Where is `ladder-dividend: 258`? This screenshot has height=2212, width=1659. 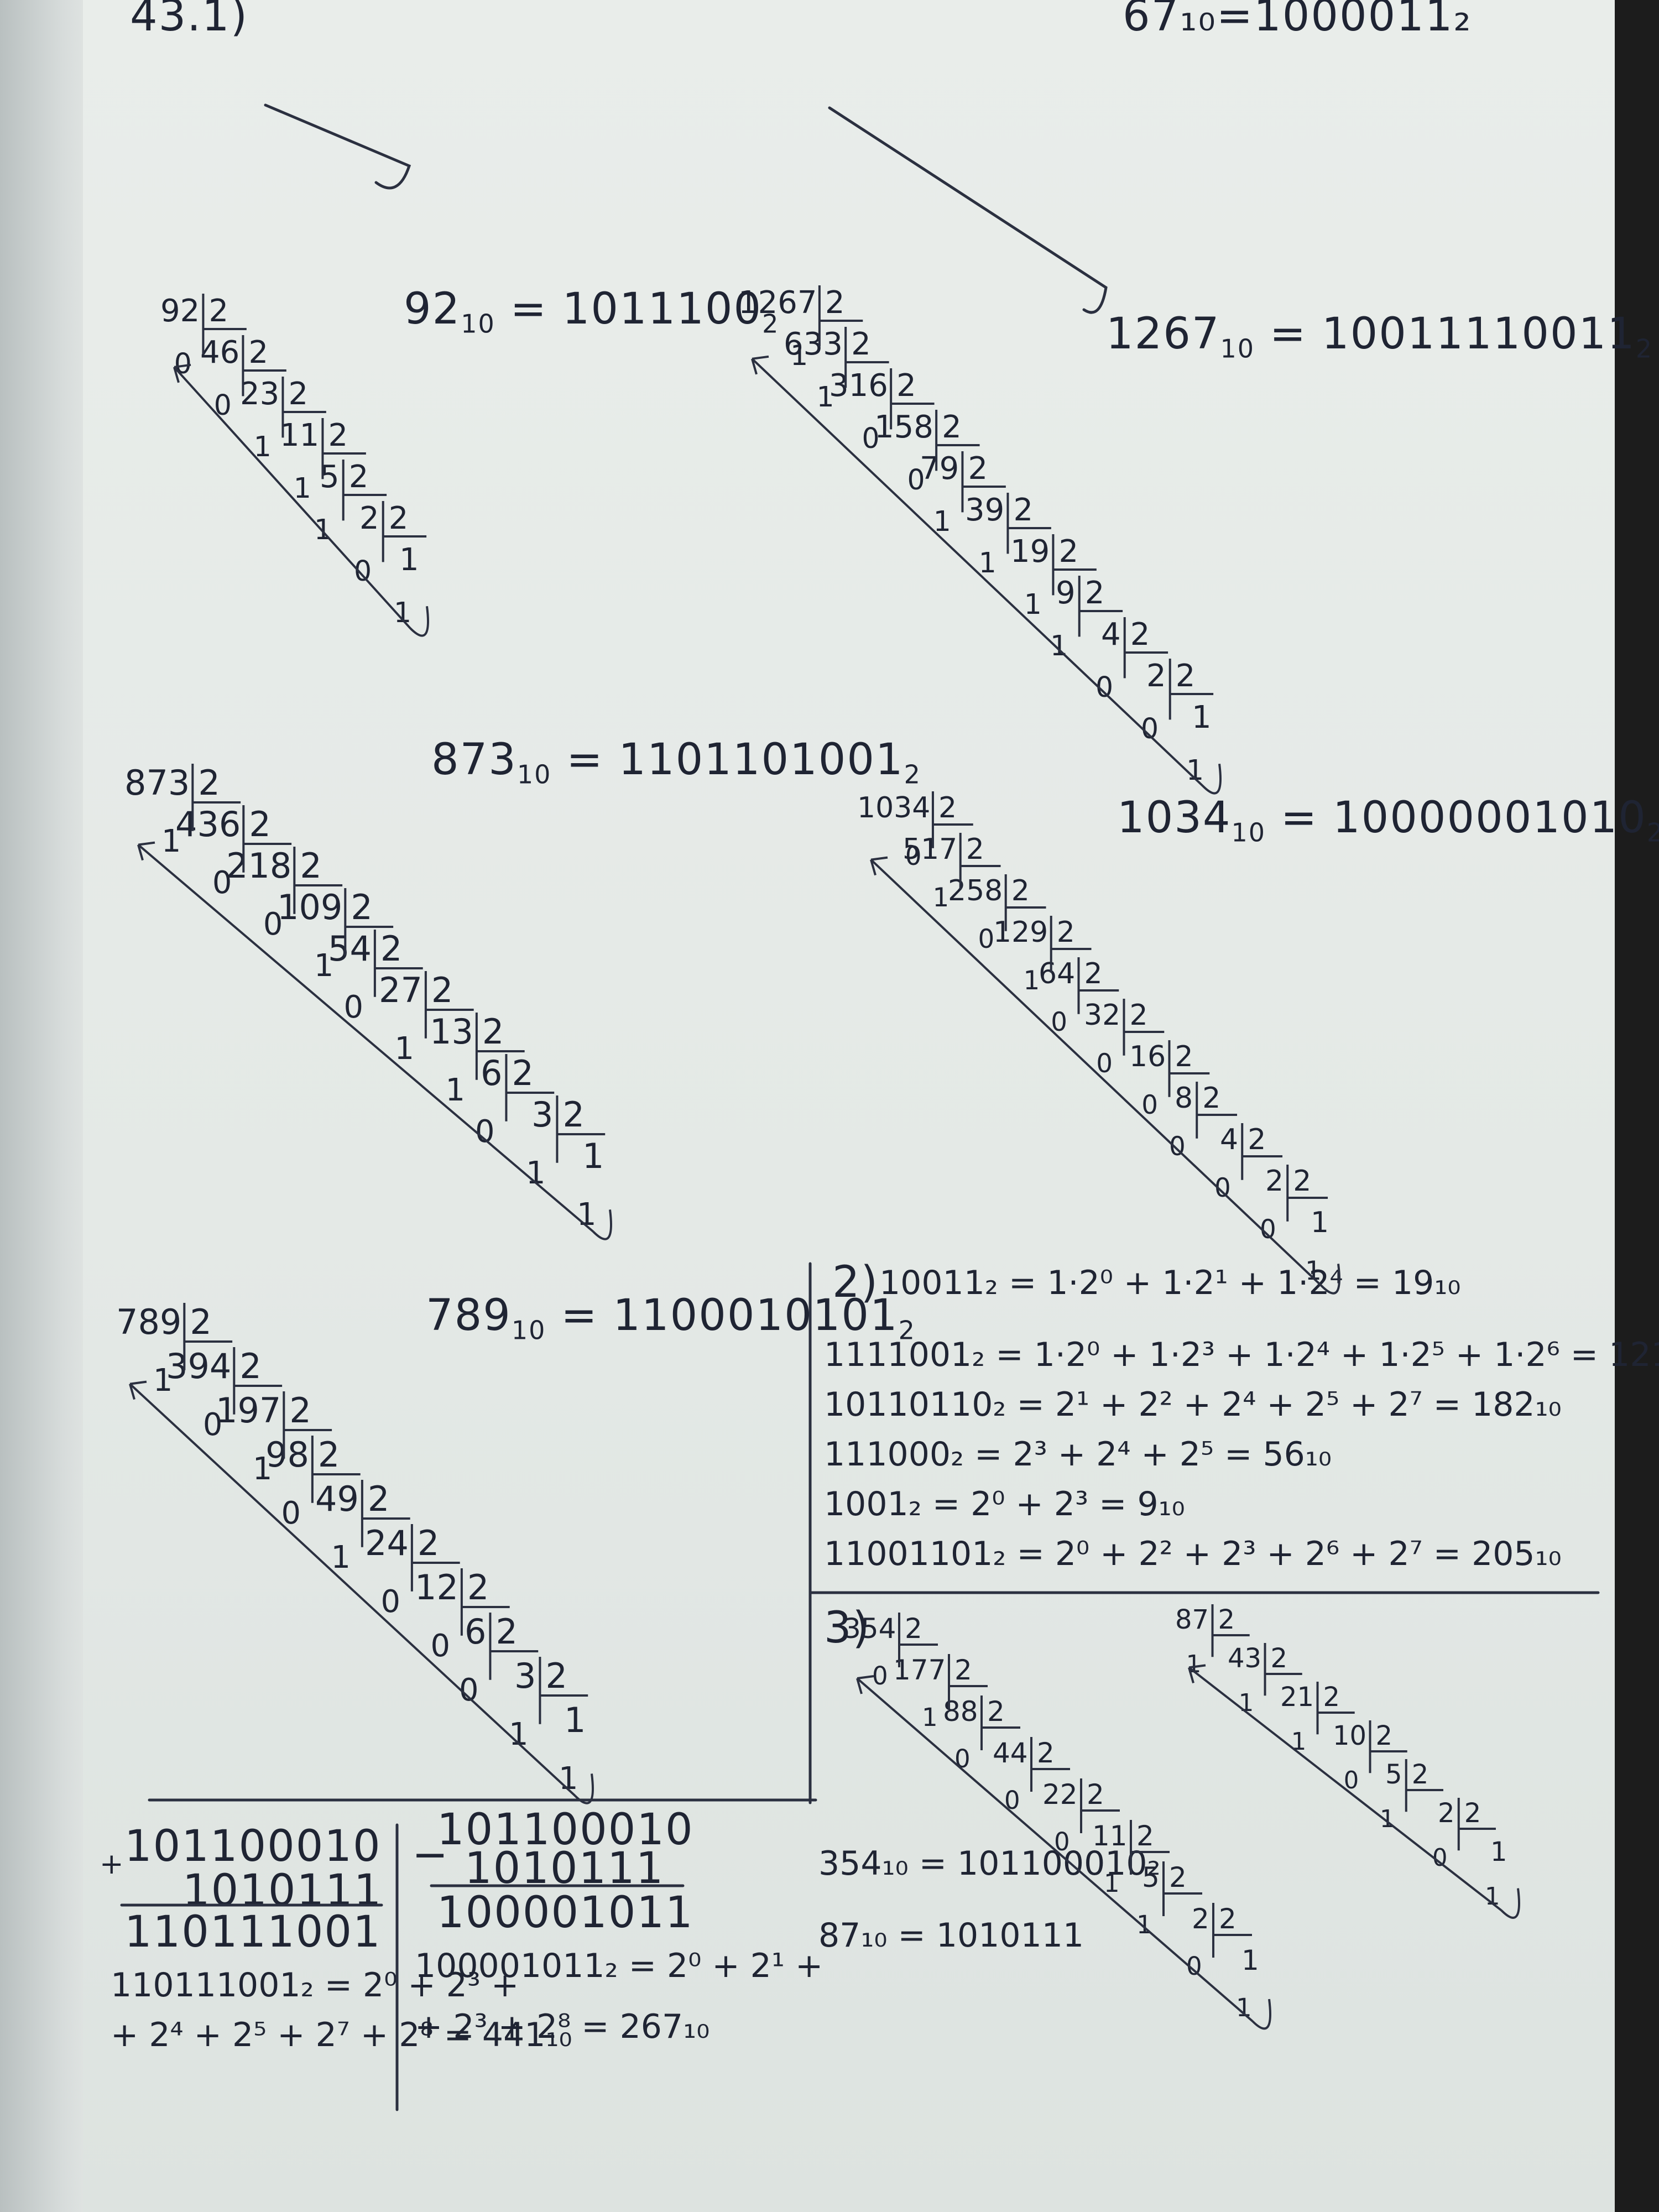 ladder-dividend: 258 is located at coordinates (976, 891).